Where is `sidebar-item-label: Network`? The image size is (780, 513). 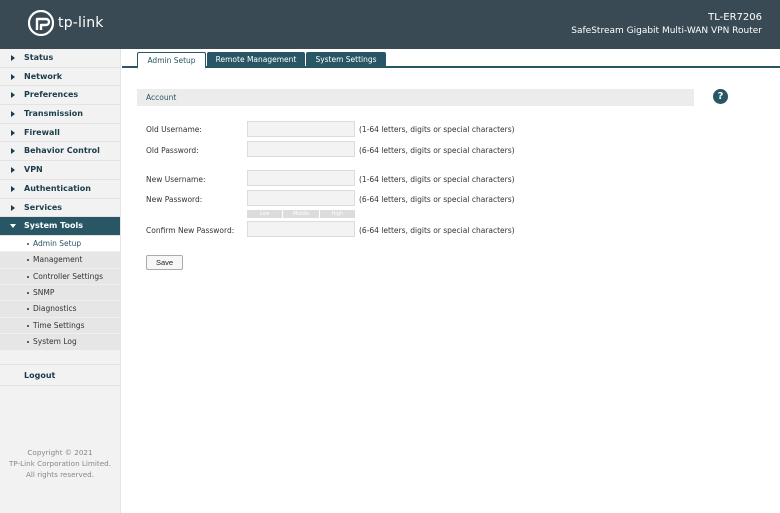 sidebar-item-label: Network is located at coordinates (43, 76).